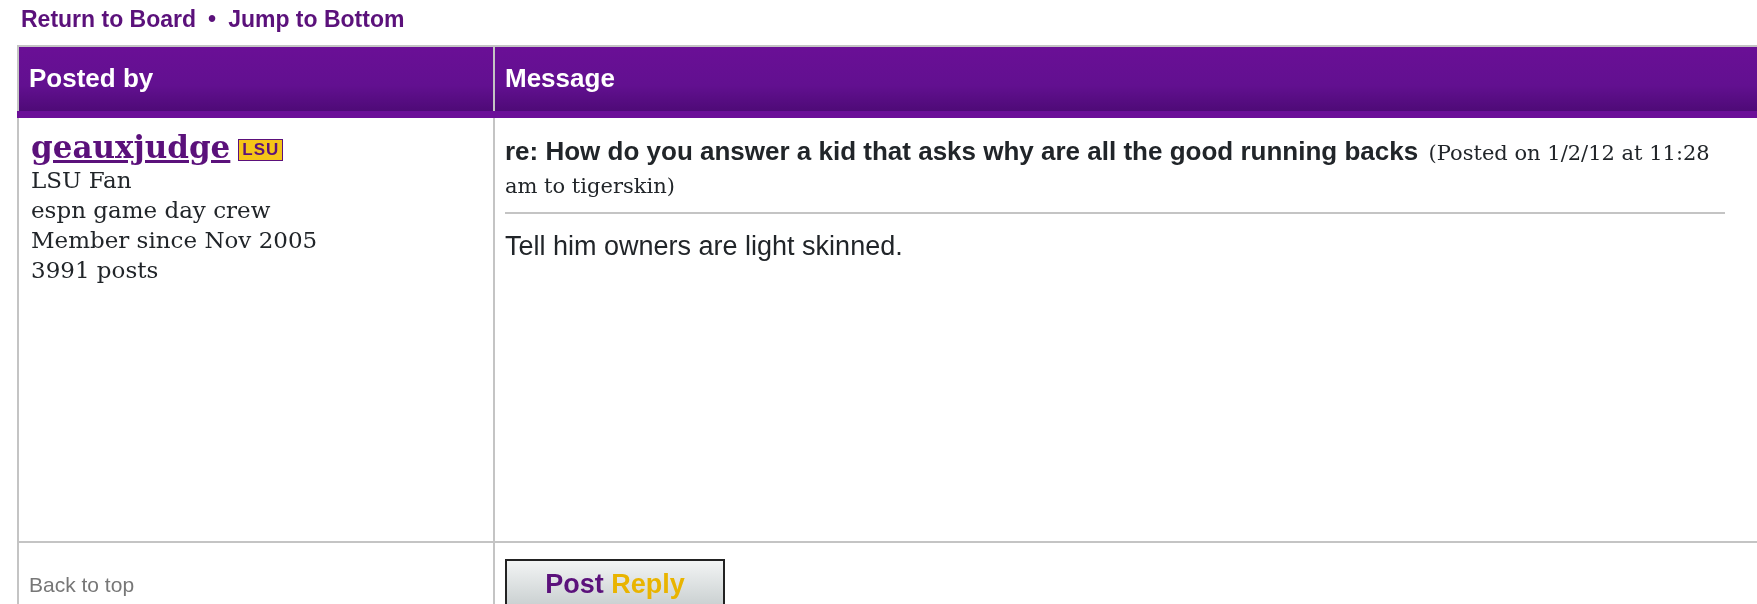 This screenshot has height=604, width=1757. Describe the element at coordinates (151, 210) in the screenshot. I see `author-info: espn game day crew` at that location.